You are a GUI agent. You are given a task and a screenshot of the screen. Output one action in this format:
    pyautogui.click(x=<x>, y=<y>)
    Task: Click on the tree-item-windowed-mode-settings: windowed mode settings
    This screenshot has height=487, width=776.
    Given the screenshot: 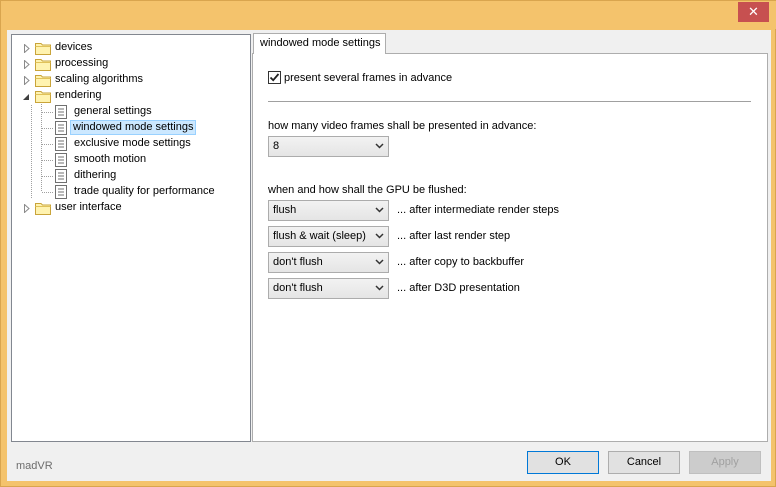 What is the action you would take?
    pyautogui.click(x=131, y=128)
    